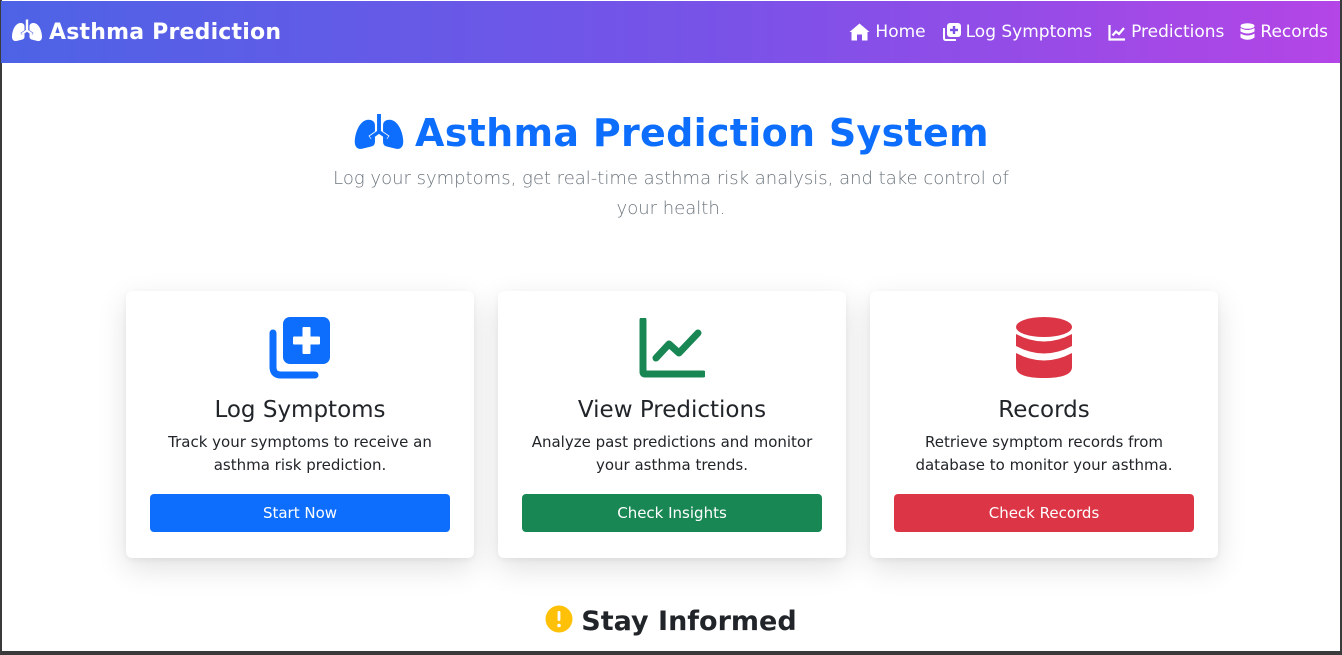 Image resolution: width=1342 pixels, height=655 pixels. What do you see at coordinates (671, 653) in the screenshot?
I see `window-frame-bottom` at bounding box center [671, 653].